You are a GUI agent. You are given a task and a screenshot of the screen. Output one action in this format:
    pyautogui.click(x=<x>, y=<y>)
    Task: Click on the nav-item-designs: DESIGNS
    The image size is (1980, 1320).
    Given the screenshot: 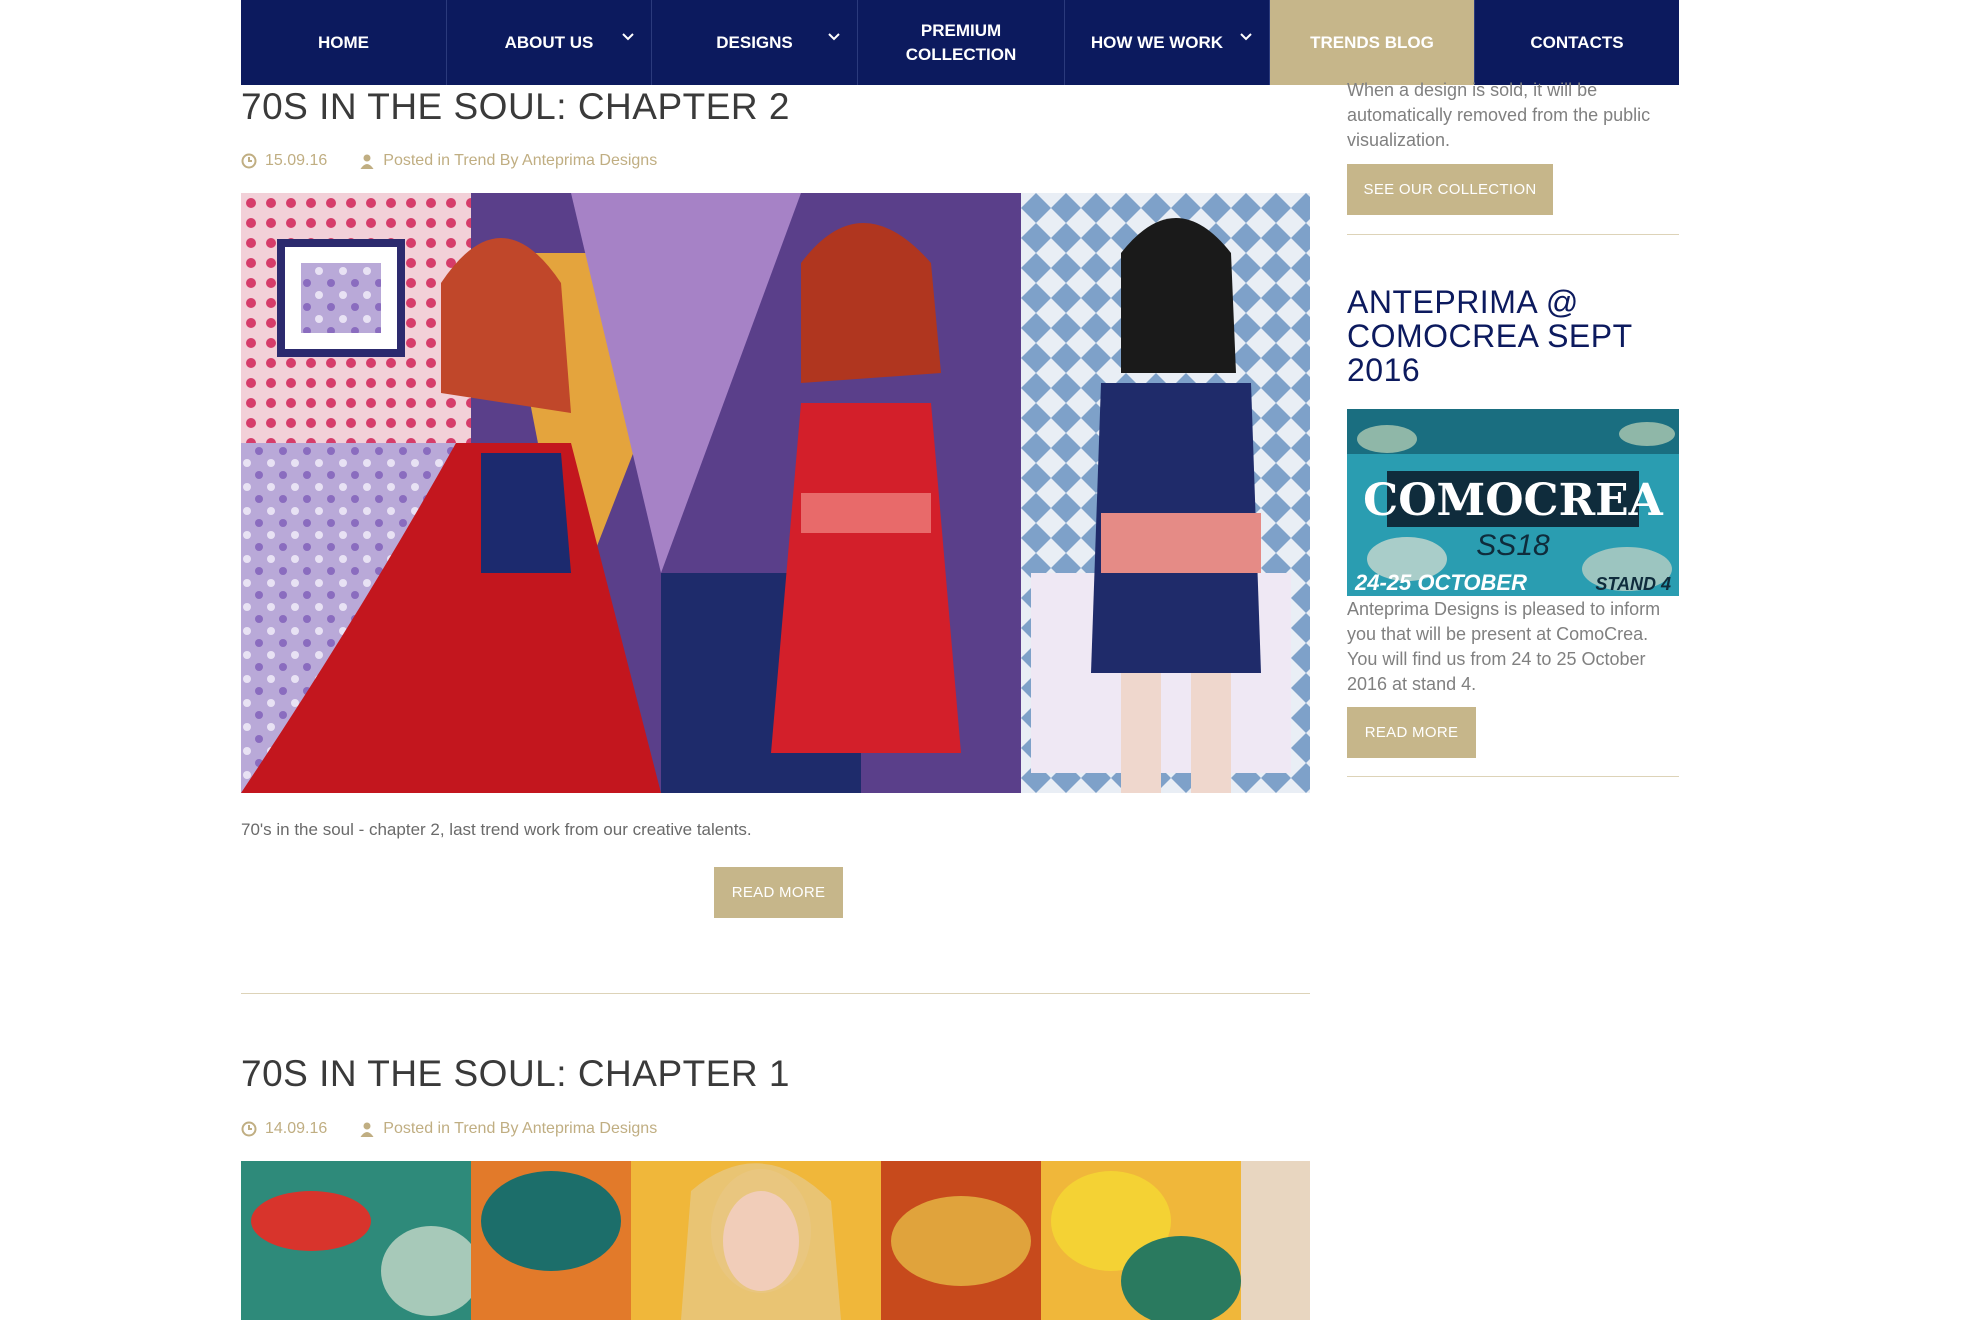 What is the action you would take?
    pyautogui.click(x=755, y=42)
    